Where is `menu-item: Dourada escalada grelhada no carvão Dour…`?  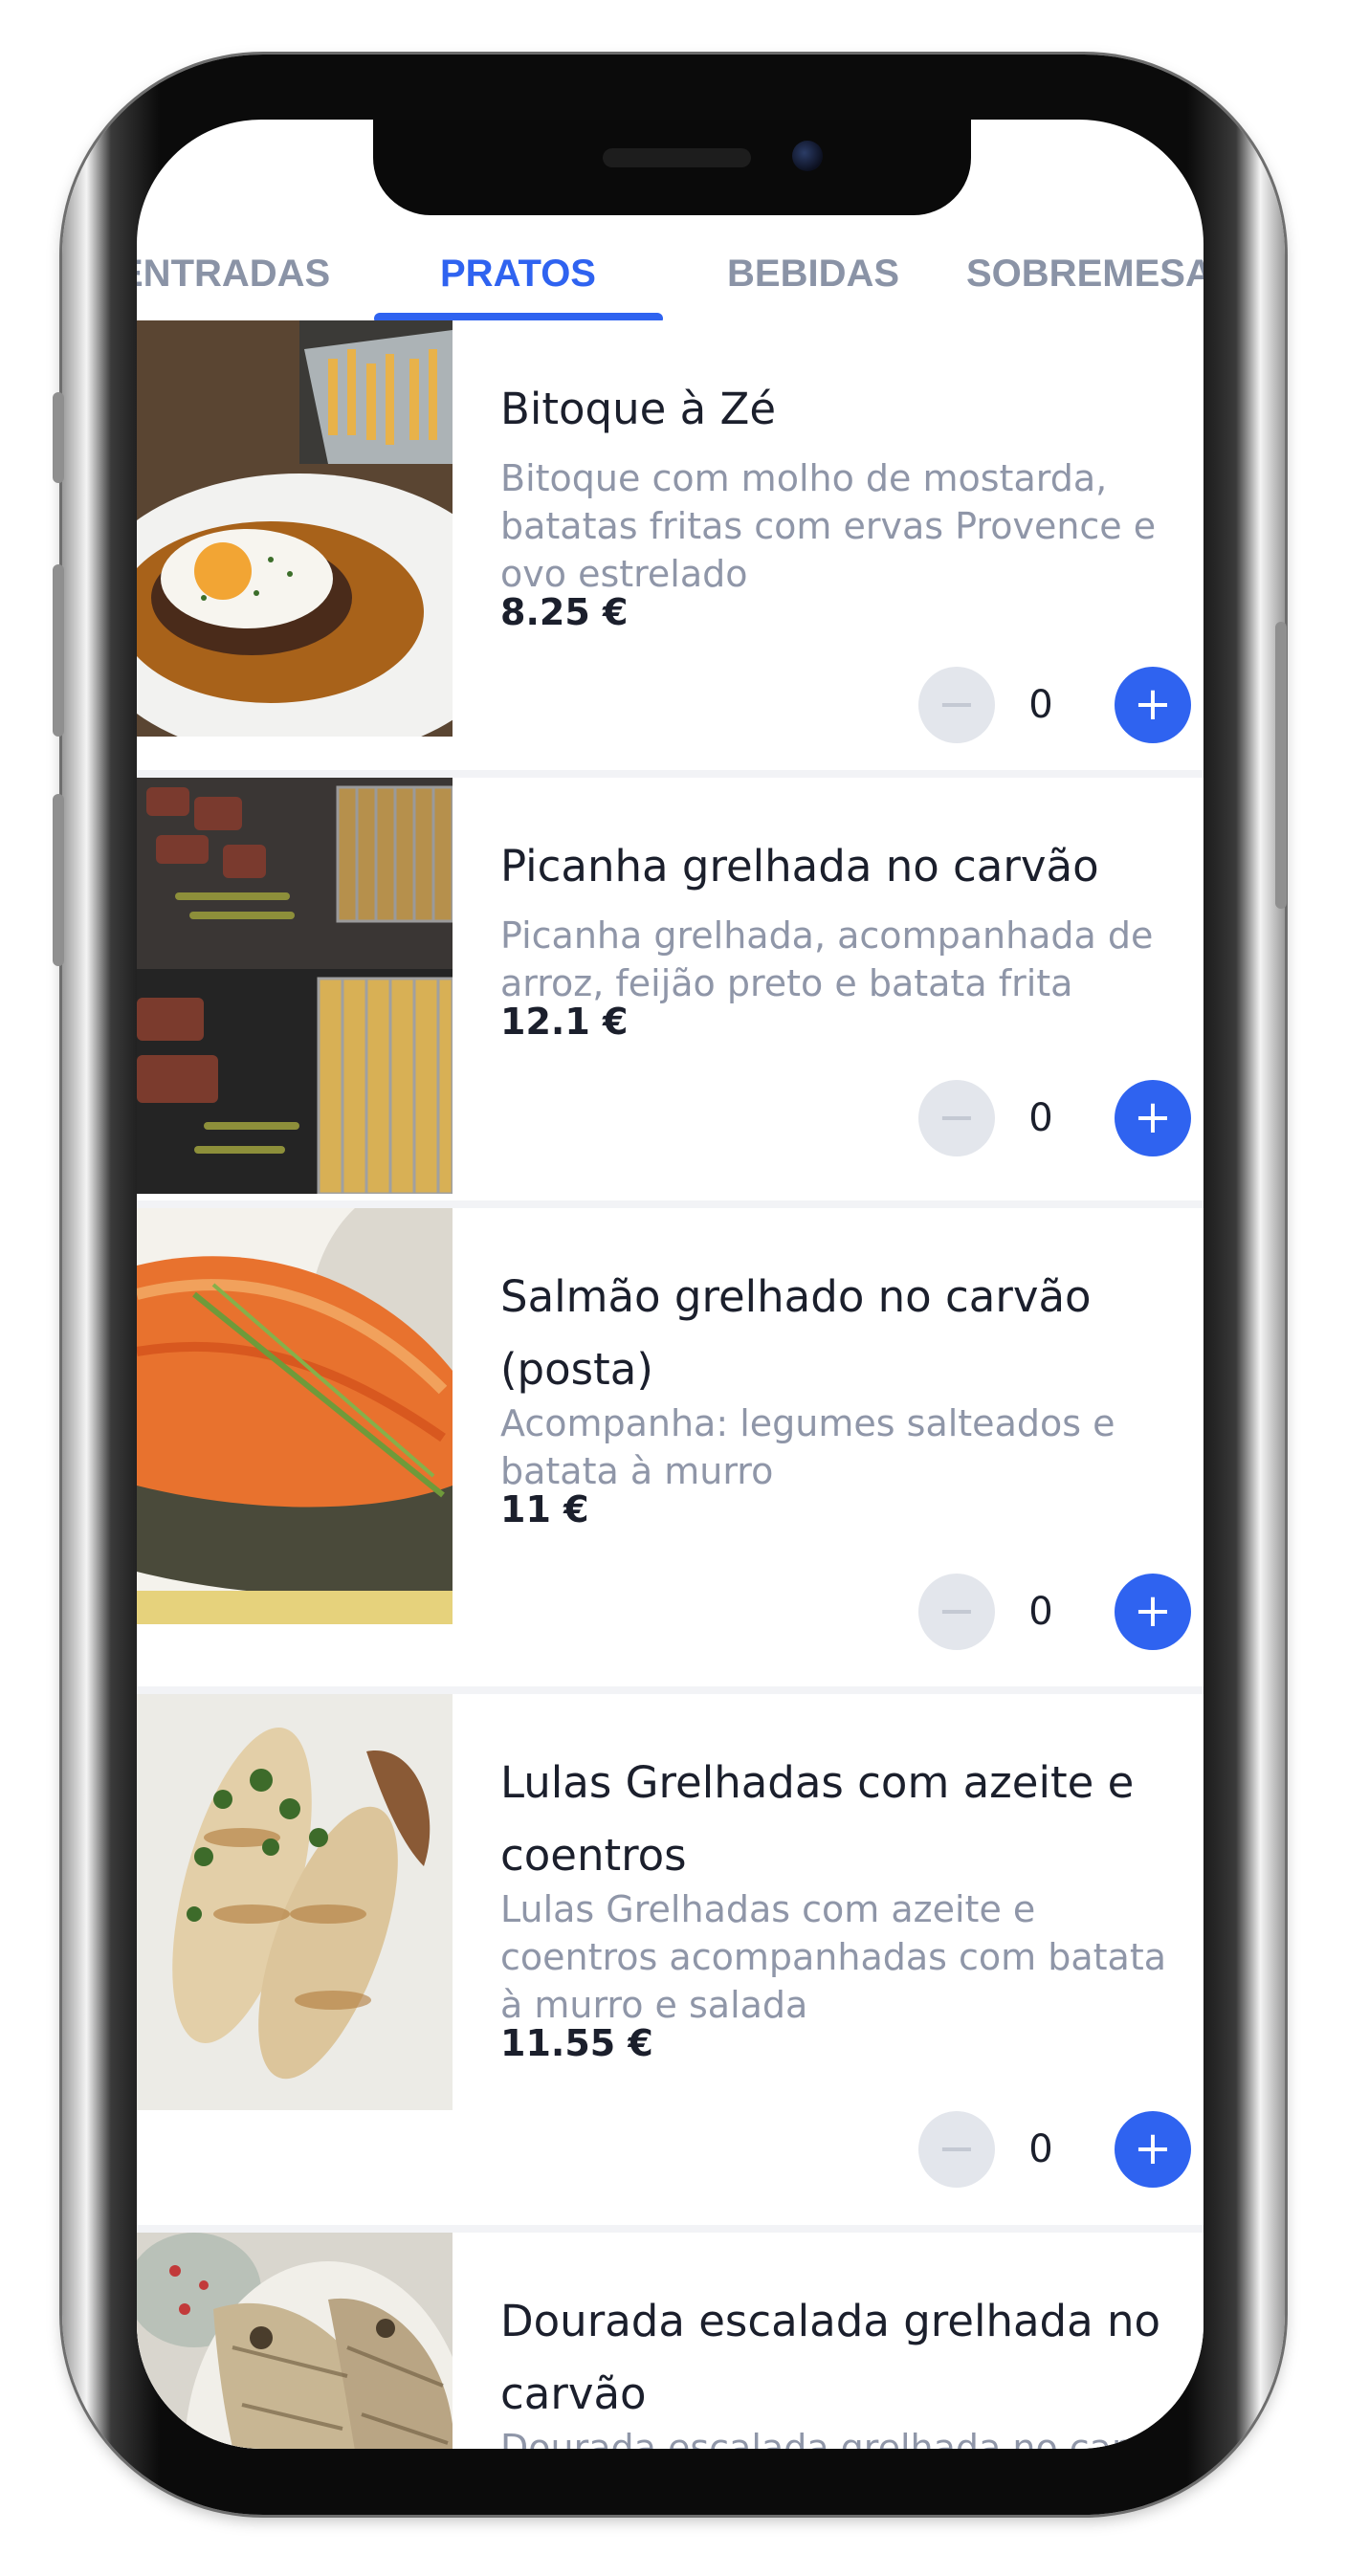
menu-item: Dourada escalada grelhada no carvão Dour… is located at coordinates (670, 2341).